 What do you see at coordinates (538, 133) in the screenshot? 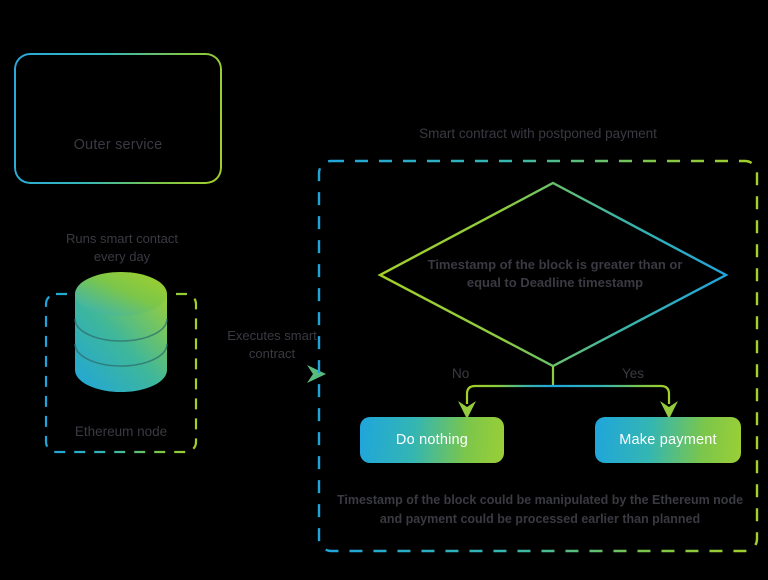
I see `smart-contract-title: Smart contract with postponed payment` at bounding box center [538, 133].